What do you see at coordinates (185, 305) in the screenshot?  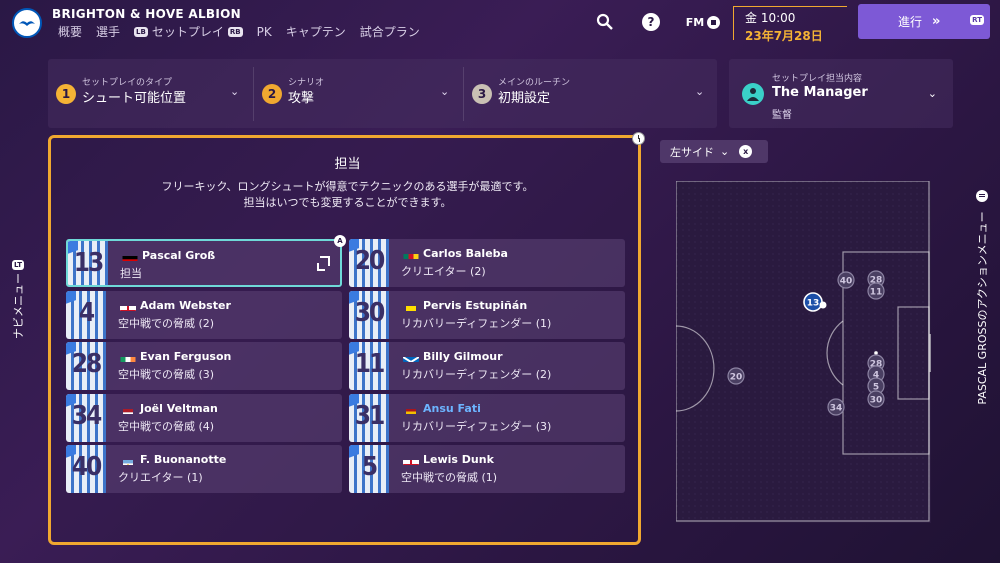 I see `player-name: Adam Webster` at bounding box center [185, 305].